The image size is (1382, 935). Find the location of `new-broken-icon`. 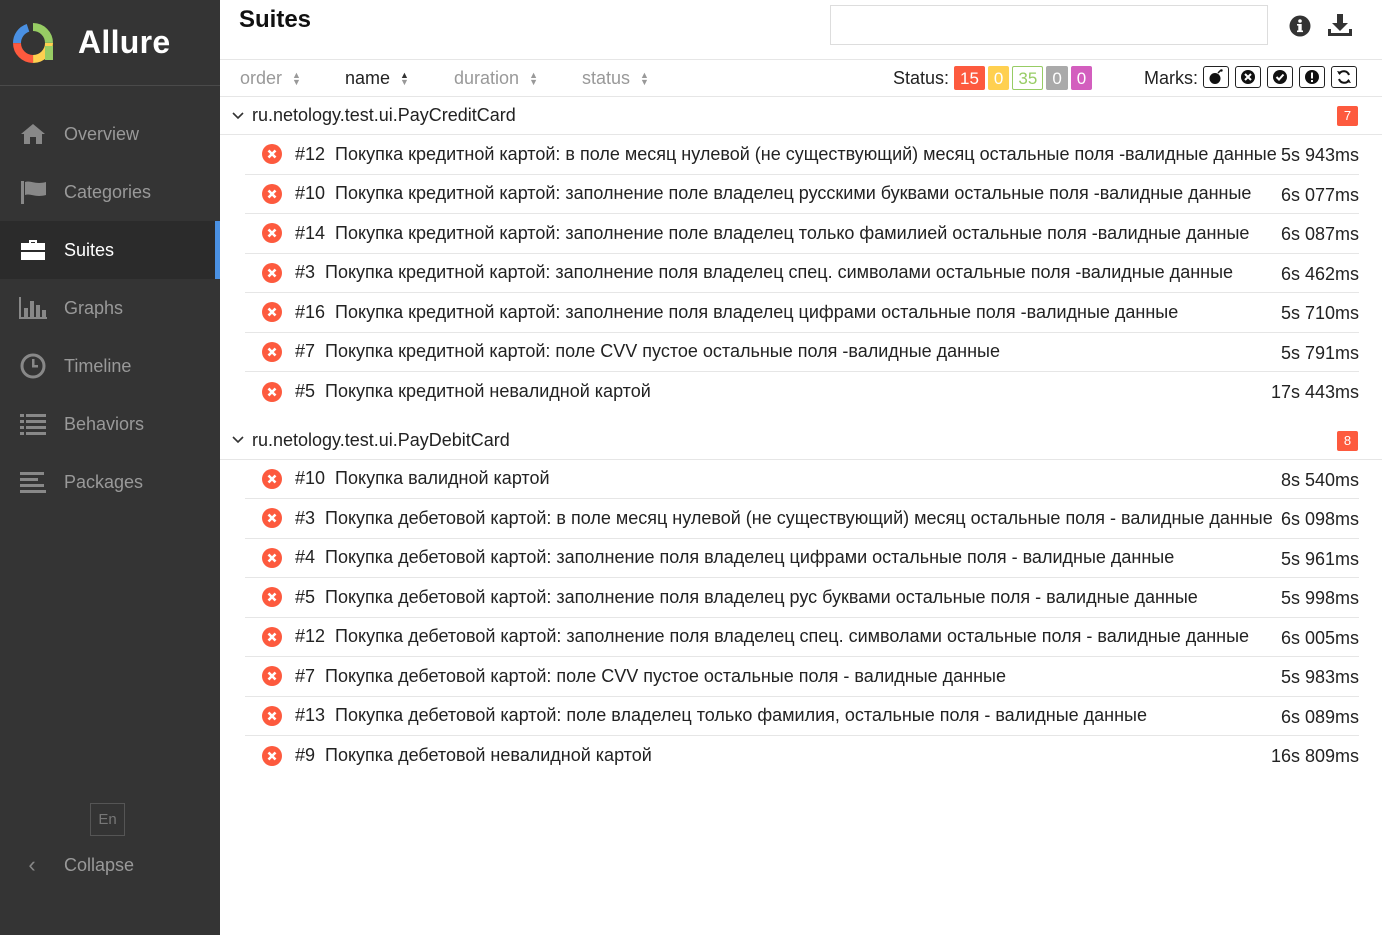

new-broken-icon is located at coordinates (1312, 77).